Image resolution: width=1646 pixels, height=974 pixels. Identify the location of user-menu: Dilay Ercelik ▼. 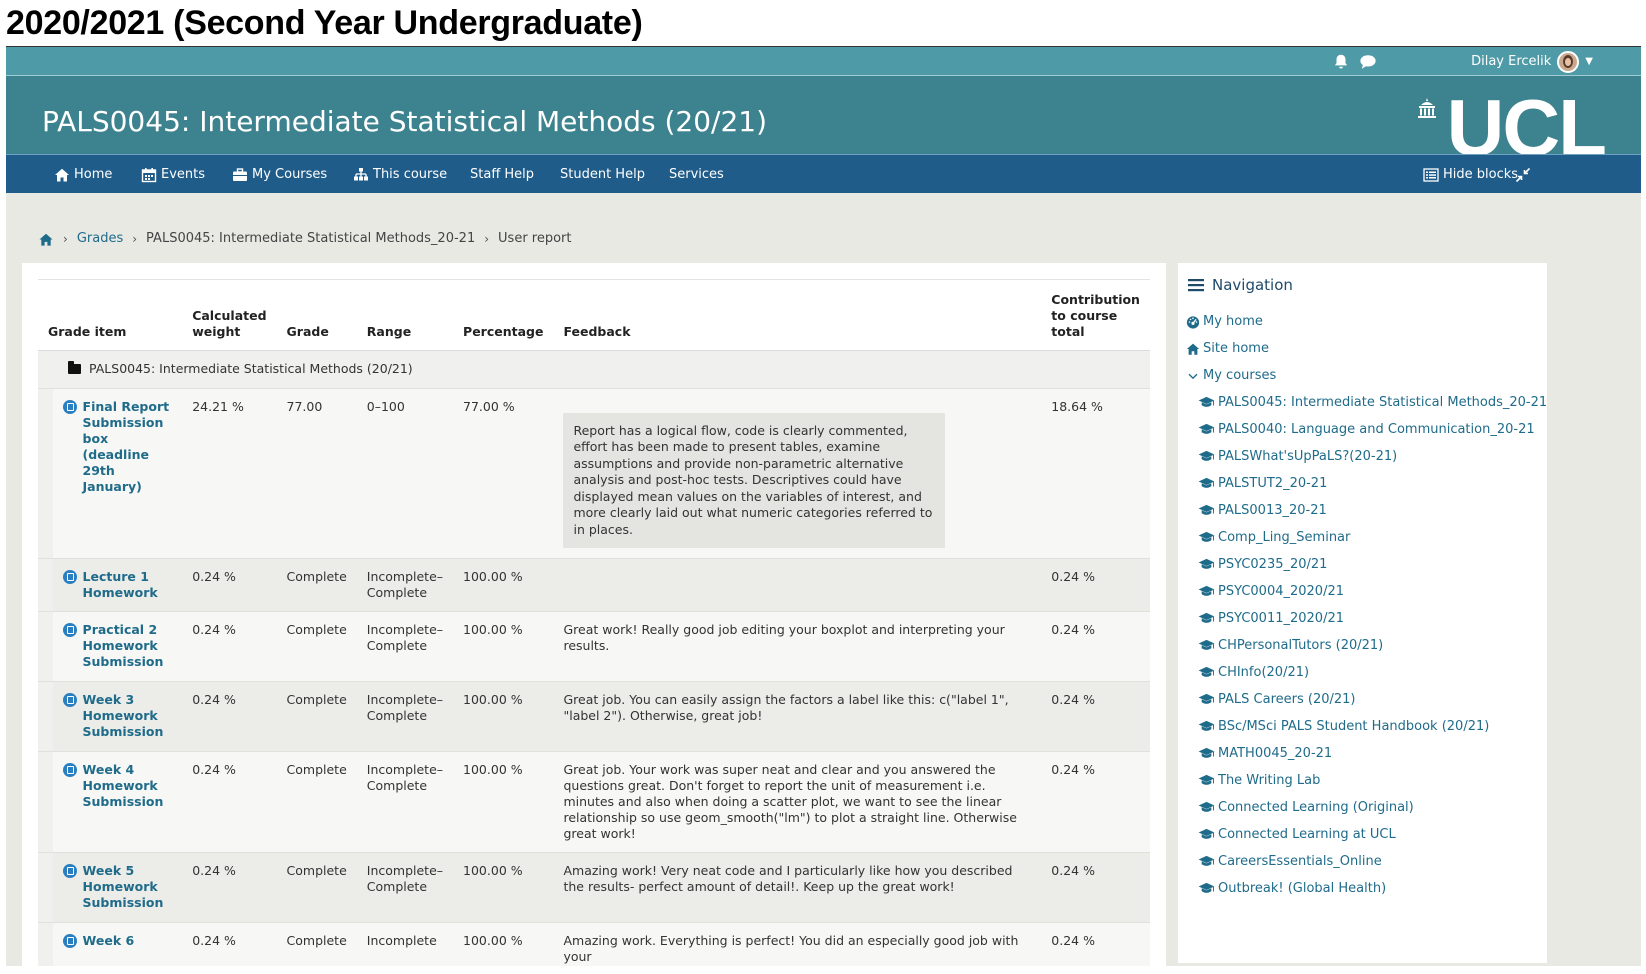
(1532, 61).